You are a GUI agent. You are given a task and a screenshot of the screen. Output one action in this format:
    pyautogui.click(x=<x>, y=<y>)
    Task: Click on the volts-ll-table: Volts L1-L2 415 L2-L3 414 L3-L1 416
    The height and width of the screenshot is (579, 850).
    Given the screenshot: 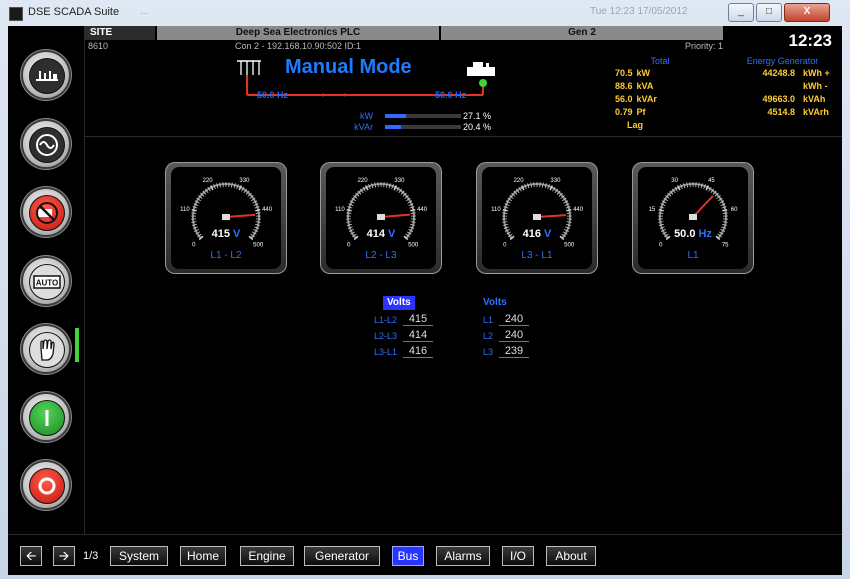 What is the action you would take?
    pyautogui.click(x=397, y=331)
    